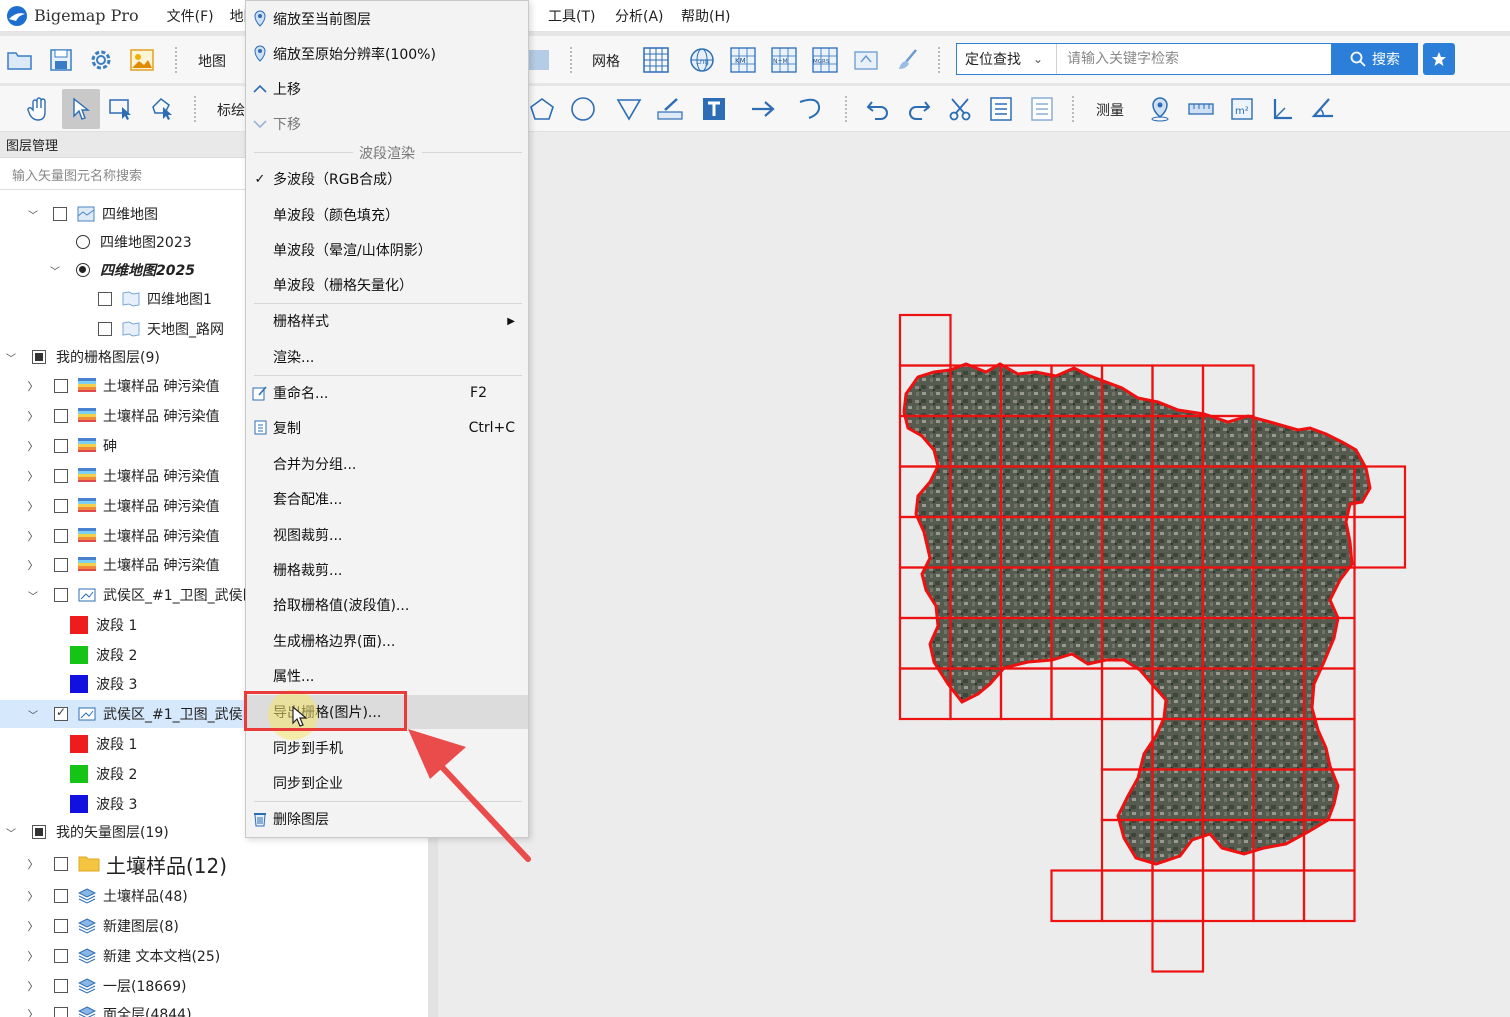 The image size is (1510, 1017). Describe the element at coordinates (122, 175) in the screenshot. I see `layer-search-input: 输入矢量图元名称搜索` at that location.